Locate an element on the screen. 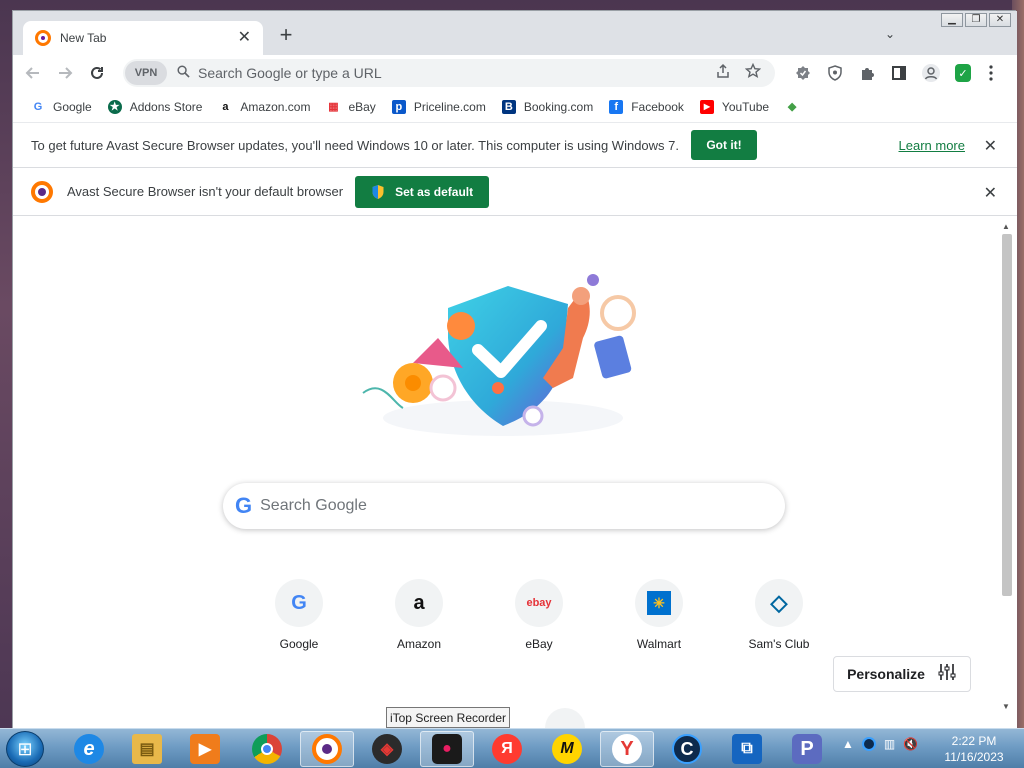 The width and height of the screenshot is (1024, 768). set-as-default-button: Set as default is located at coordinates (422, 191).